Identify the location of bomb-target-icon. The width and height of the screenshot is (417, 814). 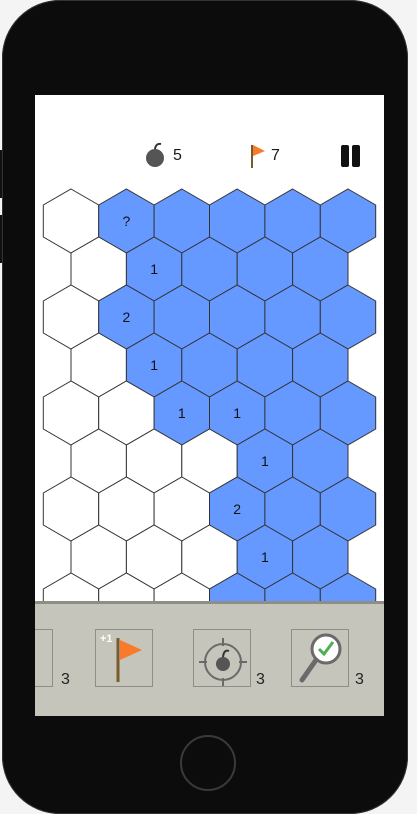
(223, 662).